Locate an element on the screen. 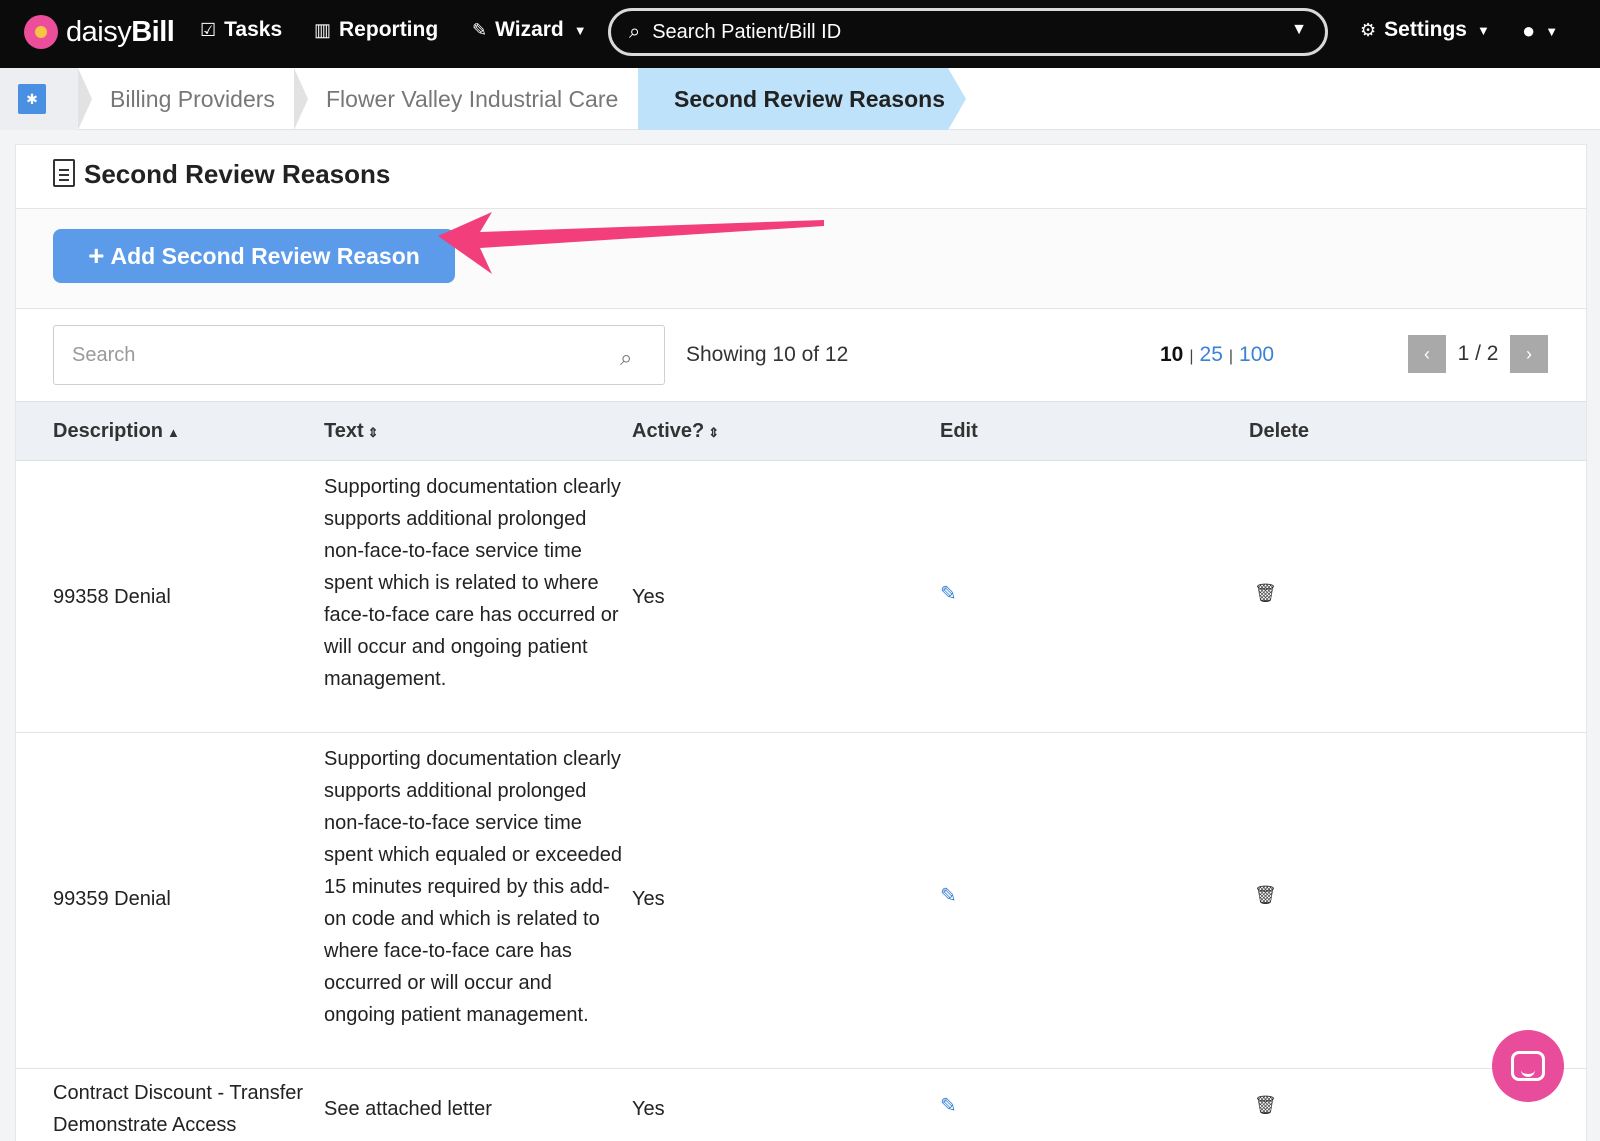 The width and height of the screenshot is (1600, 1141). add-second-review-reason-button: + Add Second Review Reason is located at coordinates (254, 256).